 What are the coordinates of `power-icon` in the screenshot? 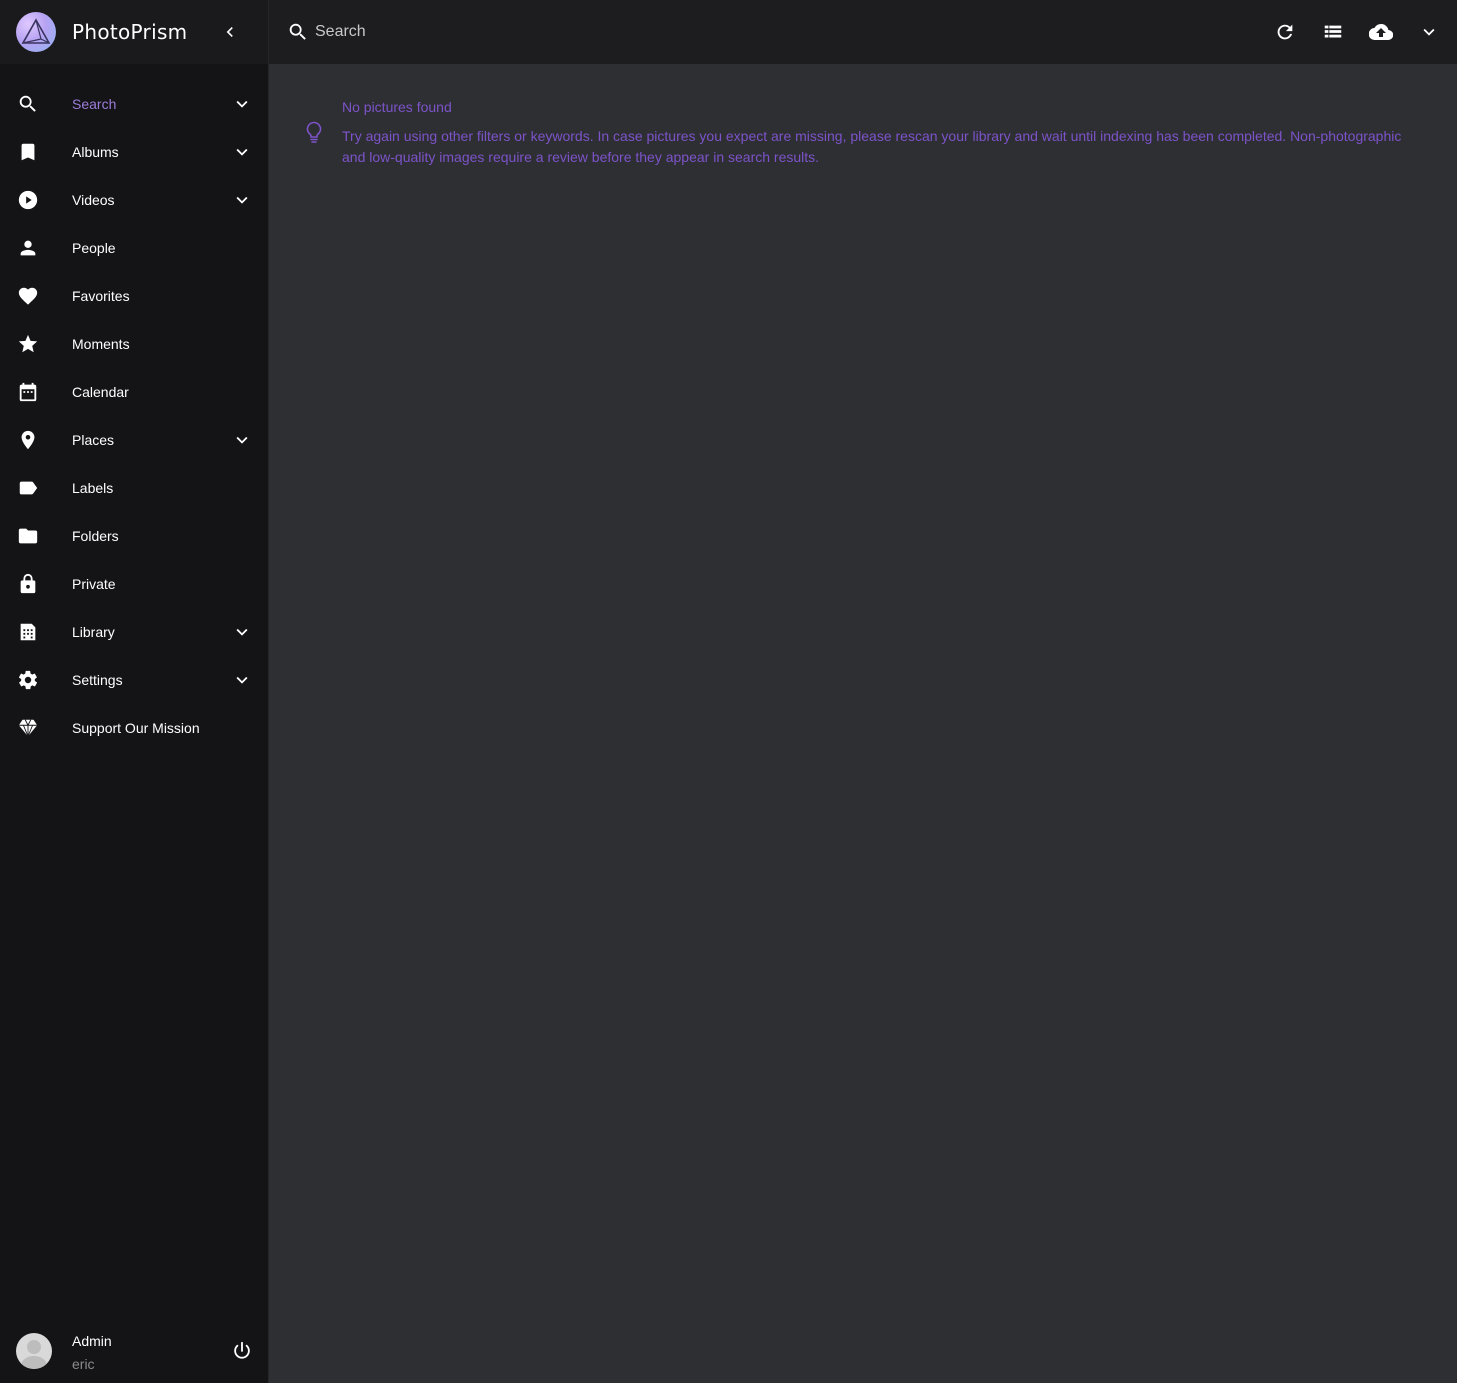 It's located at (242, 1350).